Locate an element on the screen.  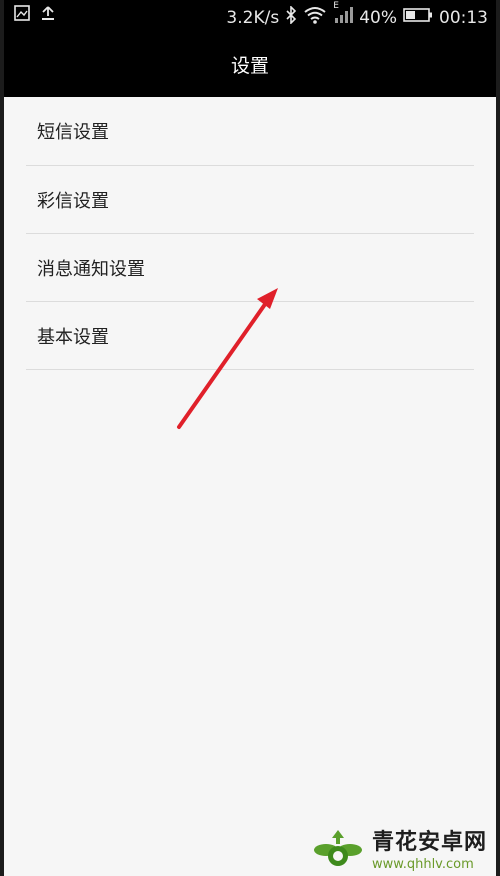
annotation-arrow-shaft is located at coordinates (223, 363).